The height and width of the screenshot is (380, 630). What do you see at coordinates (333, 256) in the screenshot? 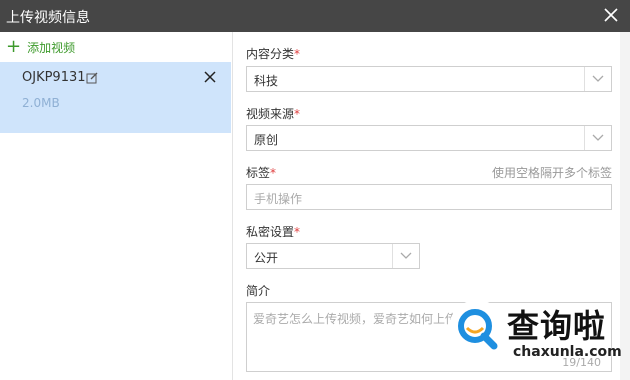
I see `privacy-select: 公开` at bounding box center [333, 256].